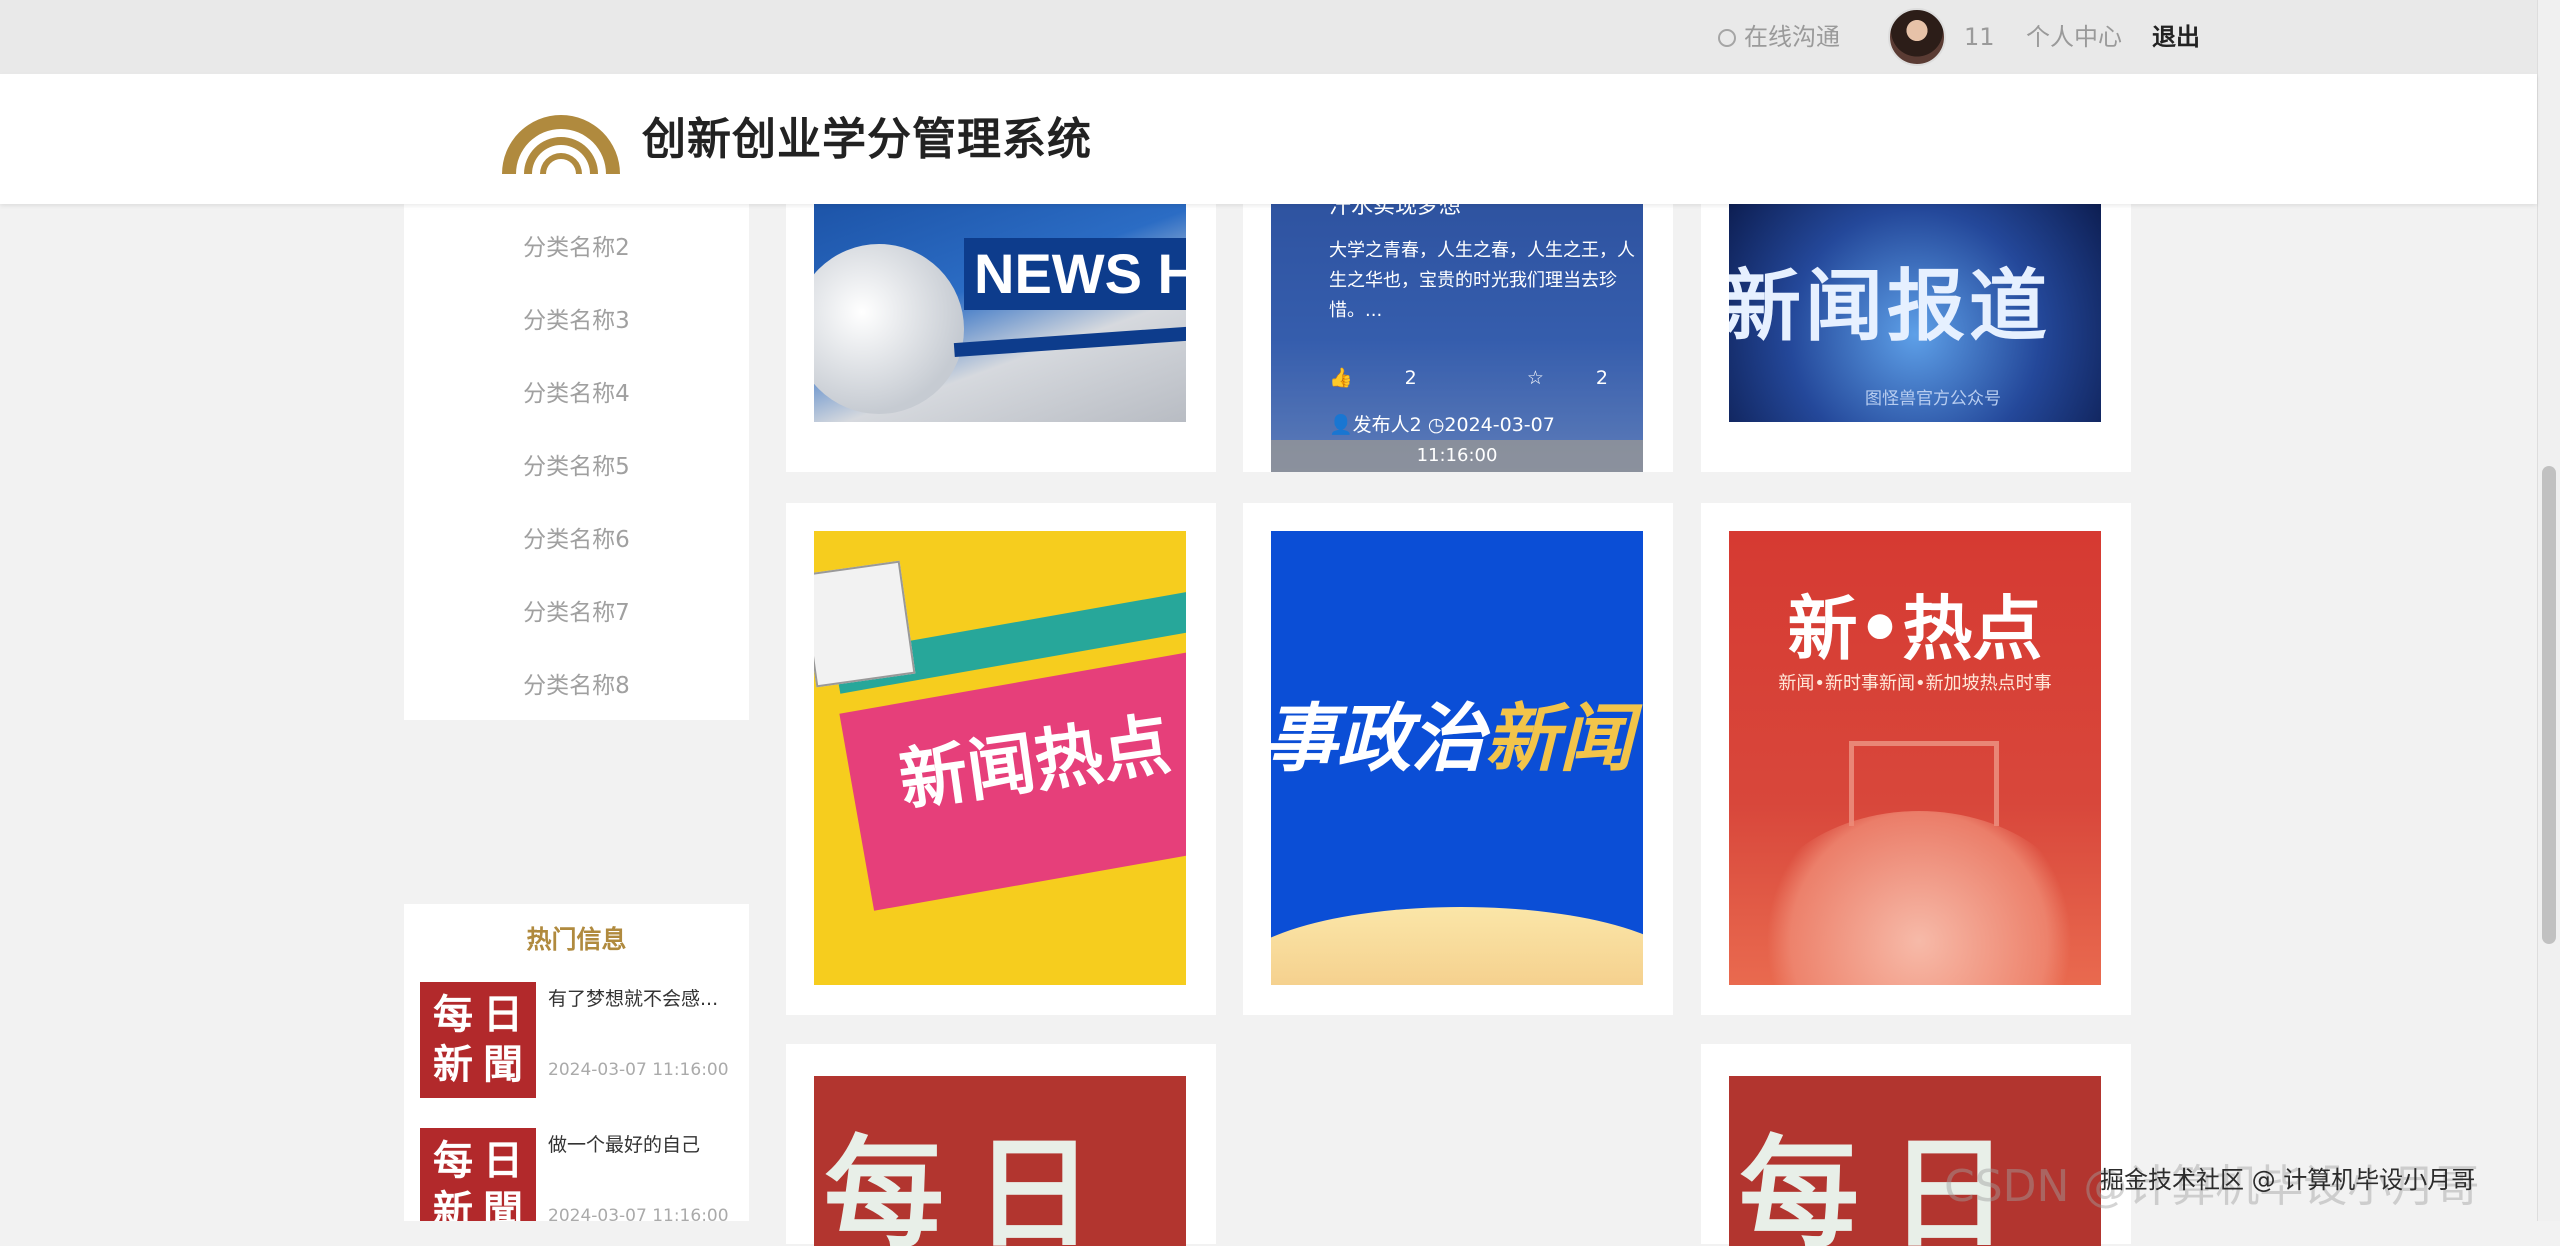  What do you see at coordinates (1268, 139) in the screenshot?
I see `site-header: 创新创业学分管理系统` at bounding box center [1268, 139].